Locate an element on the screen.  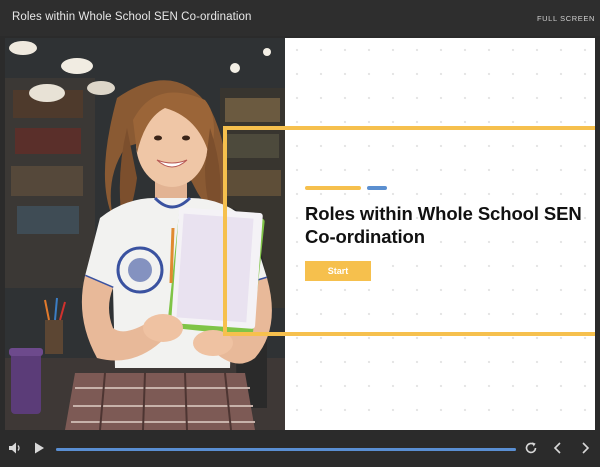
previous-icon is located at coordinates (559, 449).